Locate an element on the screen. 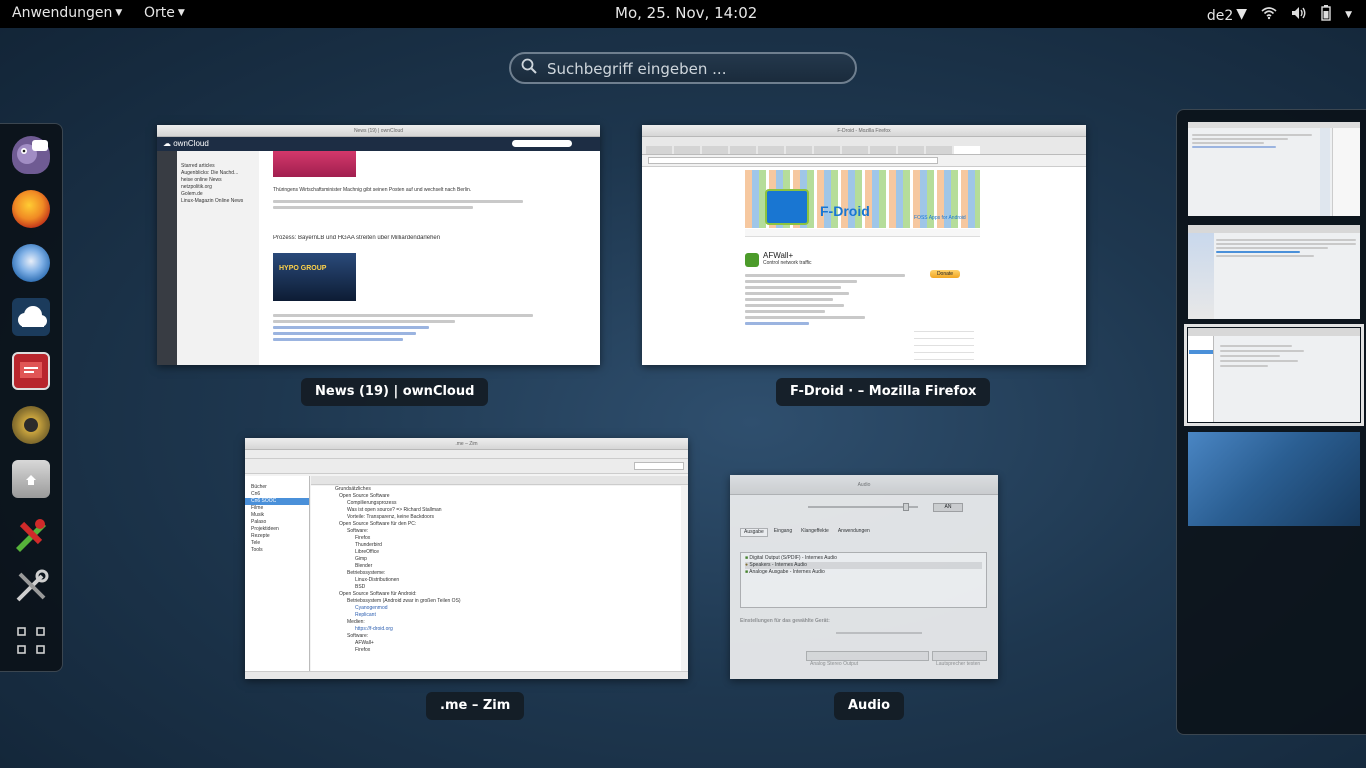 This screenshot has width=1366, height=768. index-item: Bücher is located at coordinates (280, 487).